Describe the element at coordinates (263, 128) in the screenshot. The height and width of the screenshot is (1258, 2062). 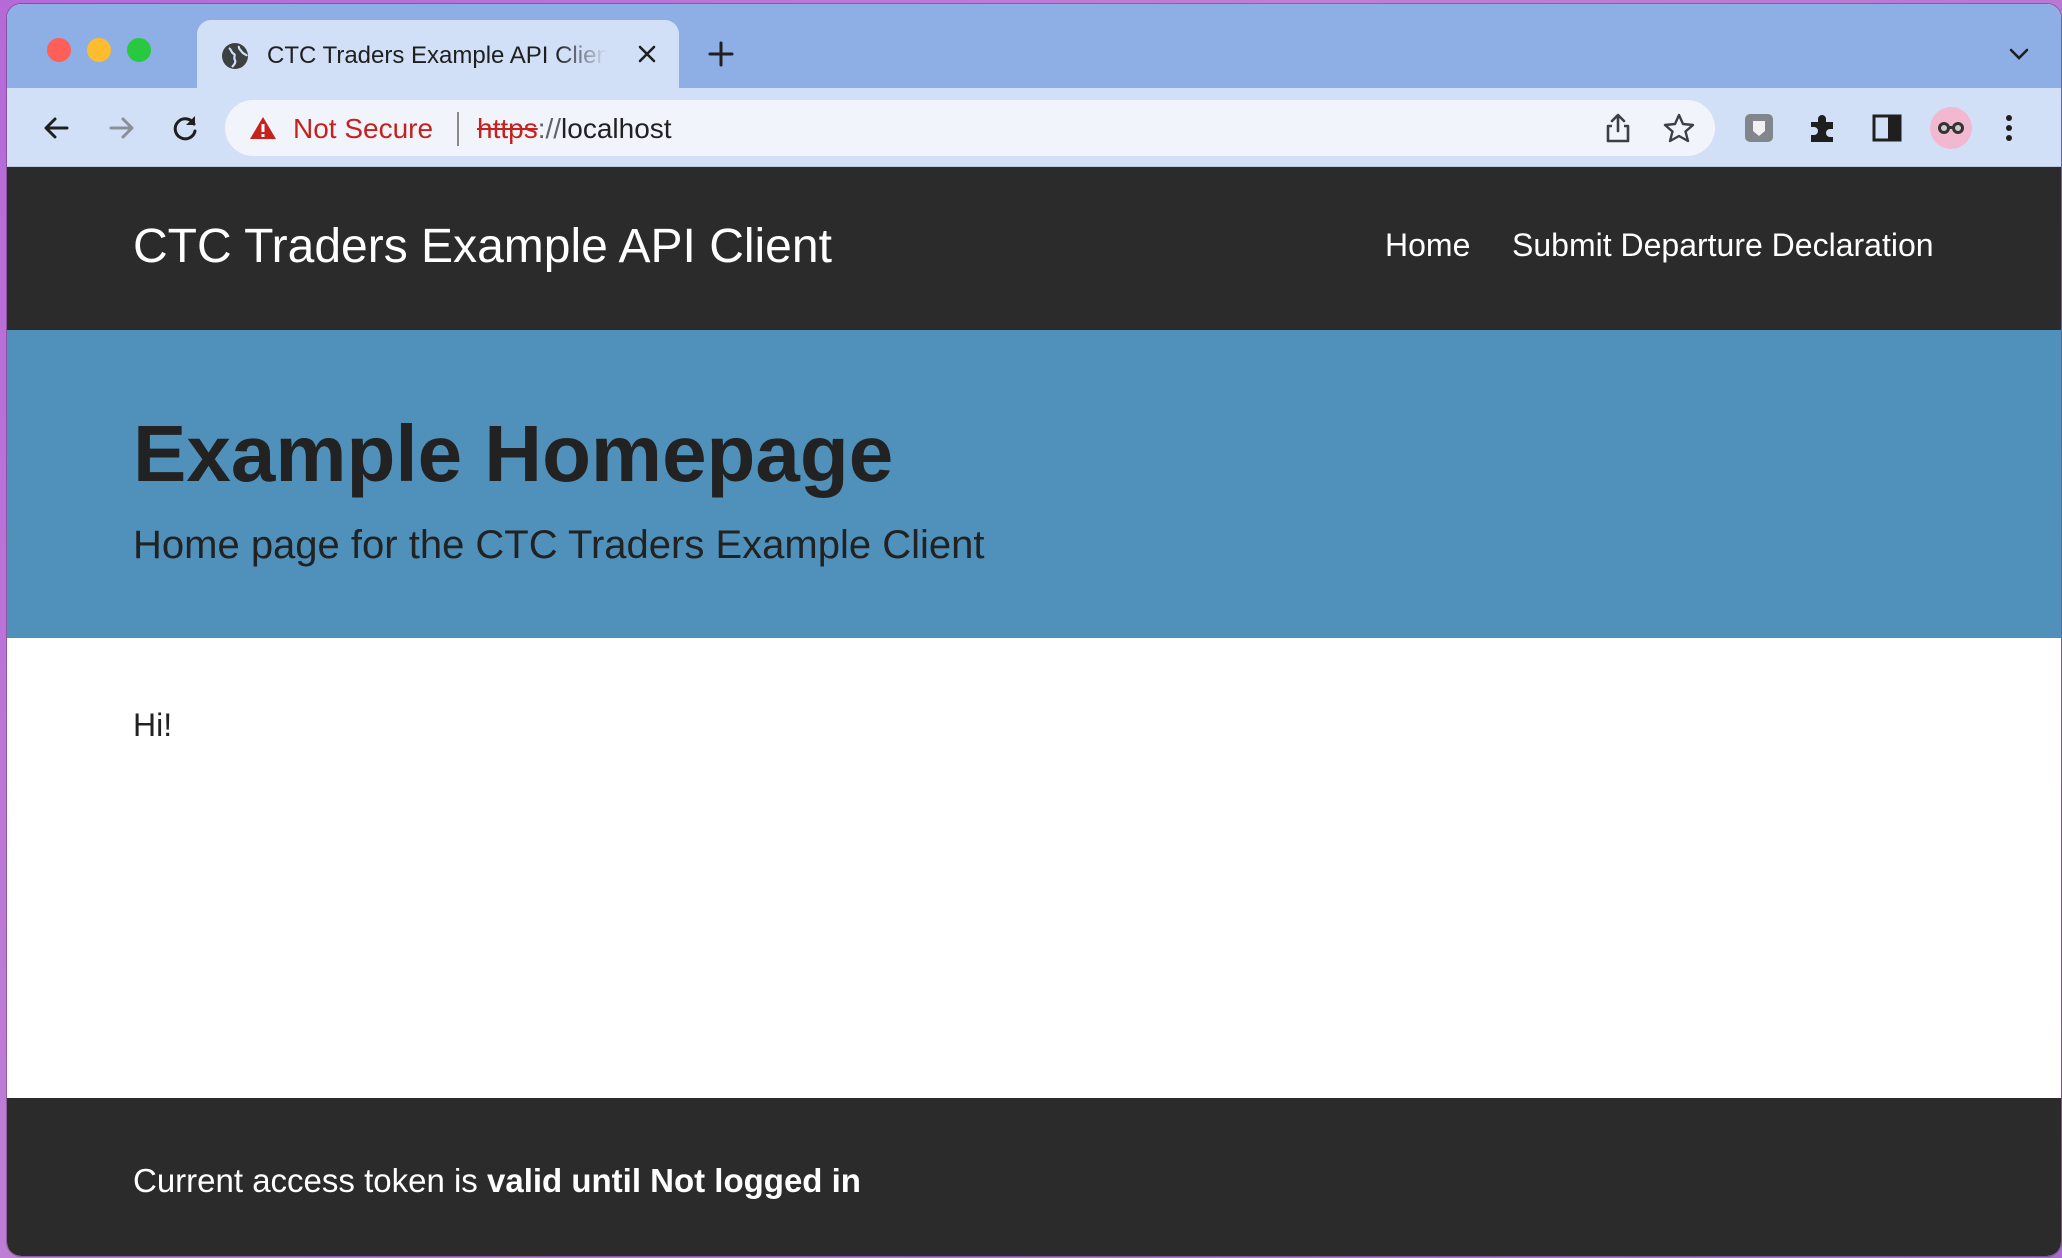
I see `warning-icon` at that location.